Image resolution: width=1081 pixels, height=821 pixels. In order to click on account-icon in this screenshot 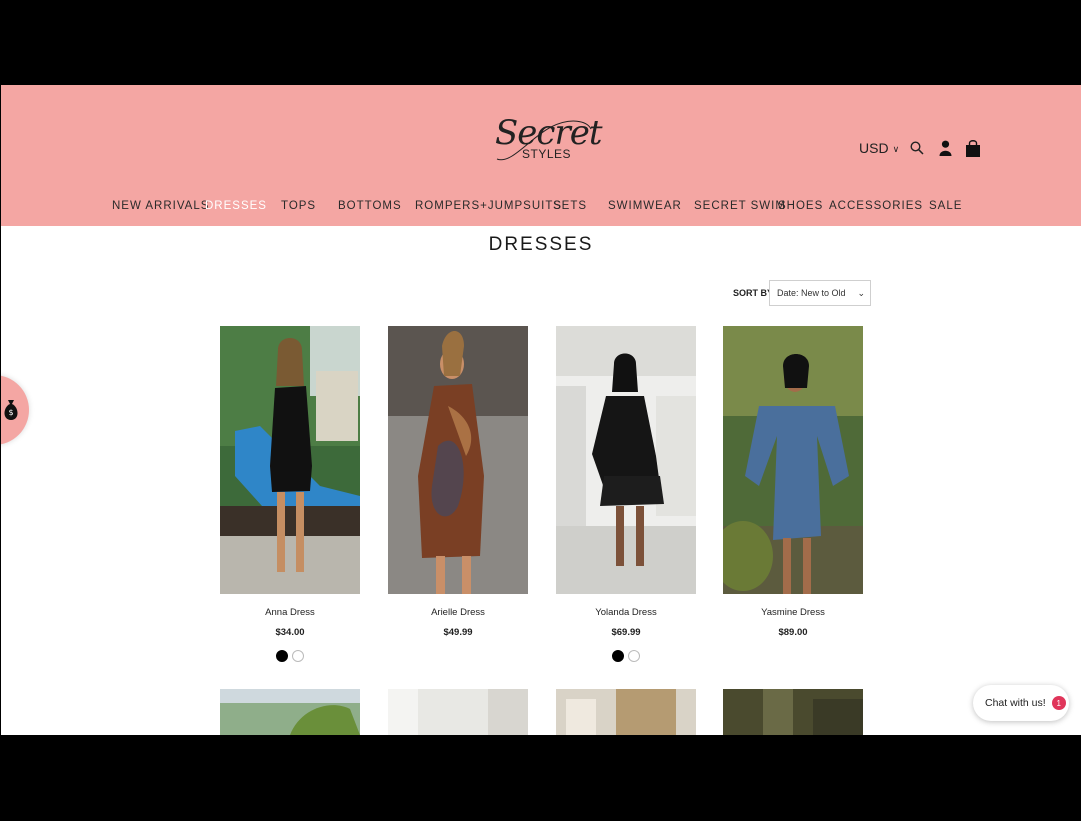, I will do `click(945, 148)`.